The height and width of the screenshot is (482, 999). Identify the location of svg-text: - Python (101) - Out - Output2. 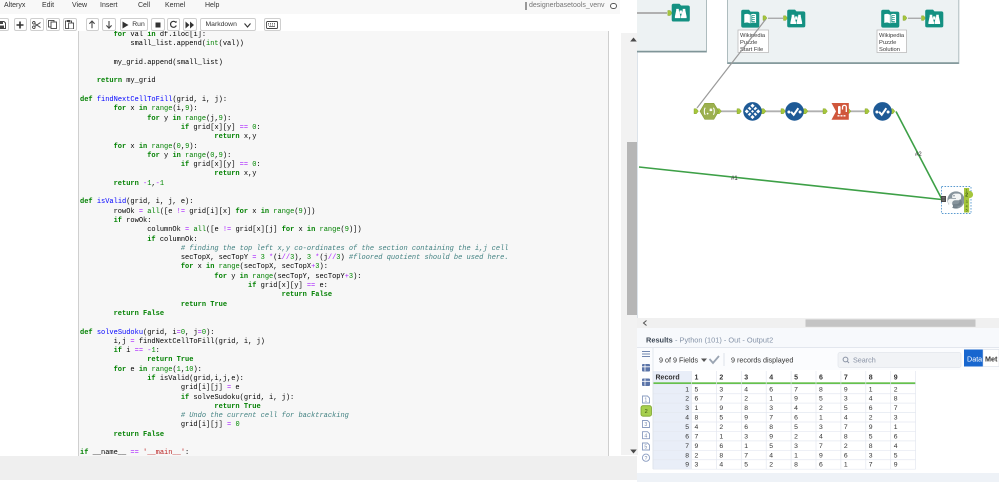
(724, 340).